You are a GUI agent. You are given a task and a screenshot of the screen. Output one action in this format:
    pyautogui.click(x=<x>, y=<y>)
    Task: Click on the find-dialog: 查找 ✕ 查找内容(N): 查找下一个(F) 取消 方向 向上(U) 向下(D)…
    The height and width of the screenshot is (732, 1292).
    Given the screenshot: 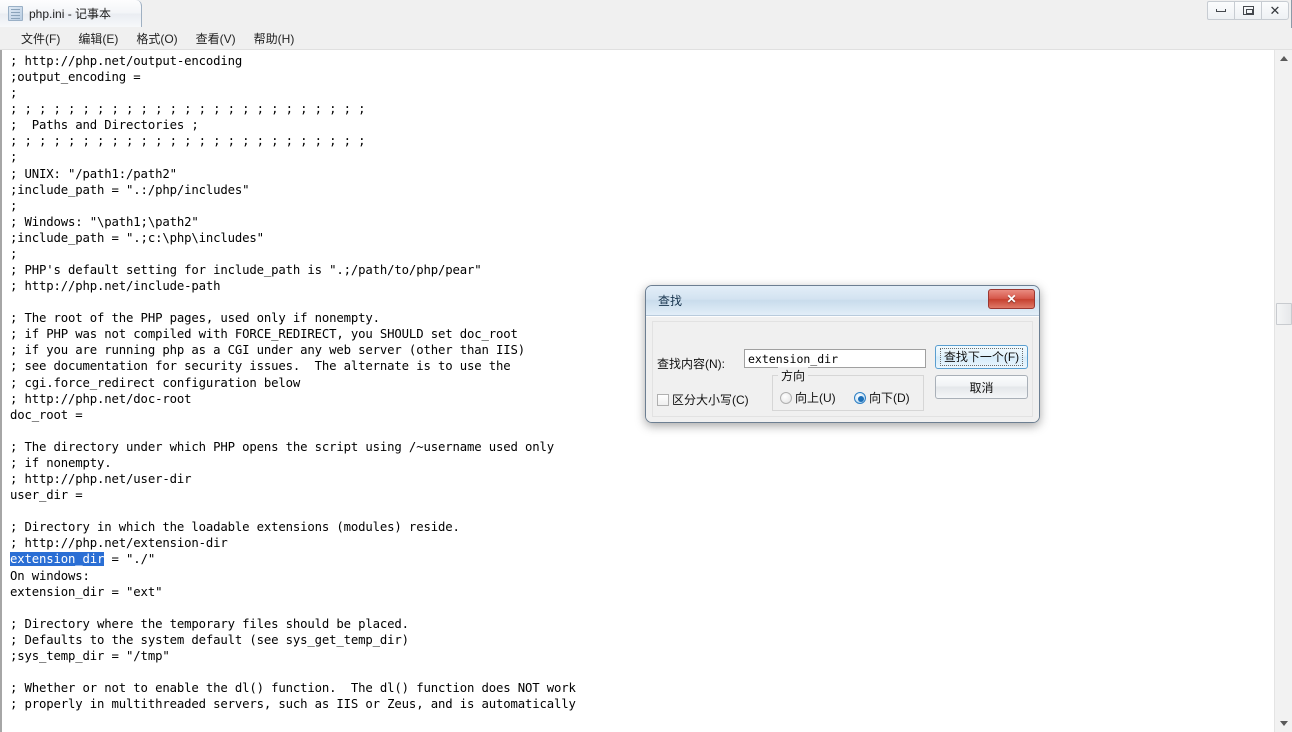 What is the action you would take?
    pyautogui.click(x=842, y=354)
    